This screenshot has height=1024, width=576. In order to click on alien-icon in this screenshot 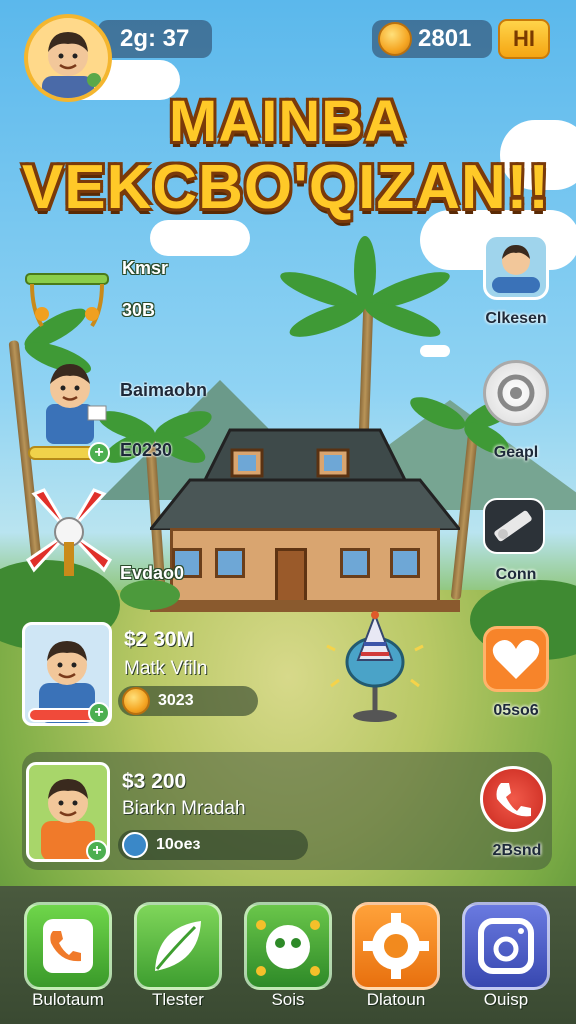, I will do `click(288, 948)`.